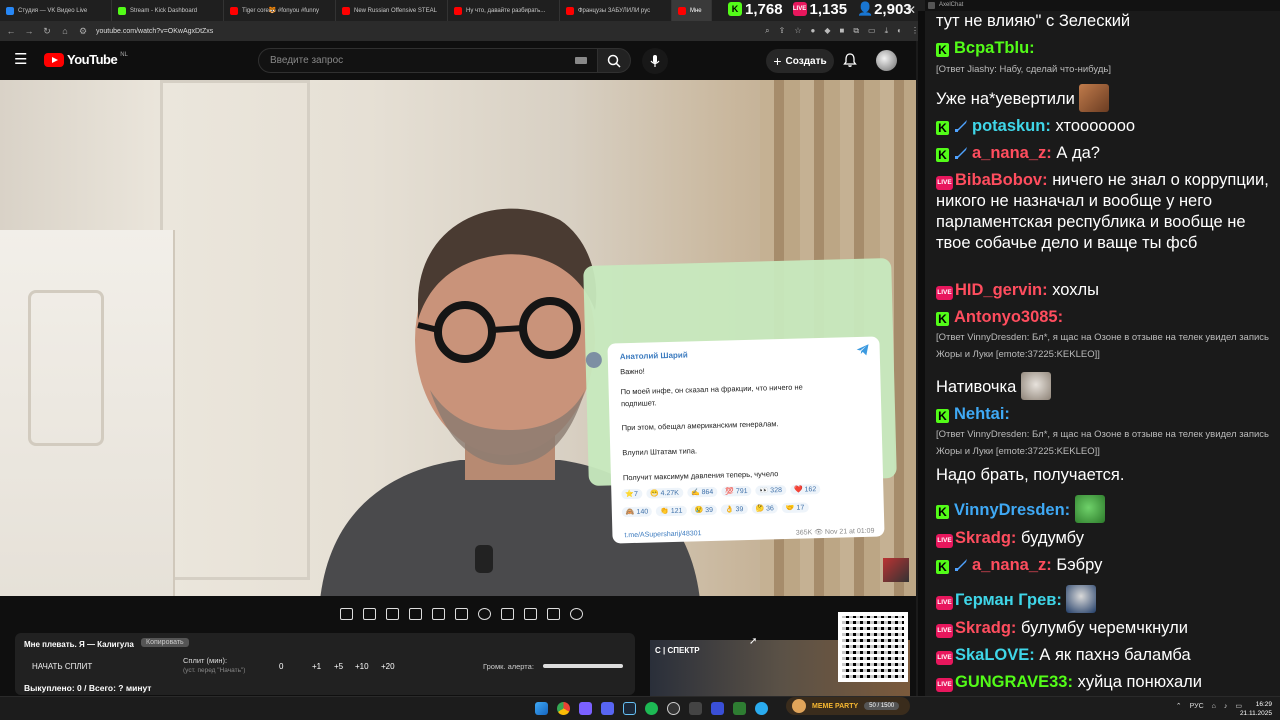 This screenshot has width=1280, height=720. I want to click on extension-icon: ■, so click(841, 31).